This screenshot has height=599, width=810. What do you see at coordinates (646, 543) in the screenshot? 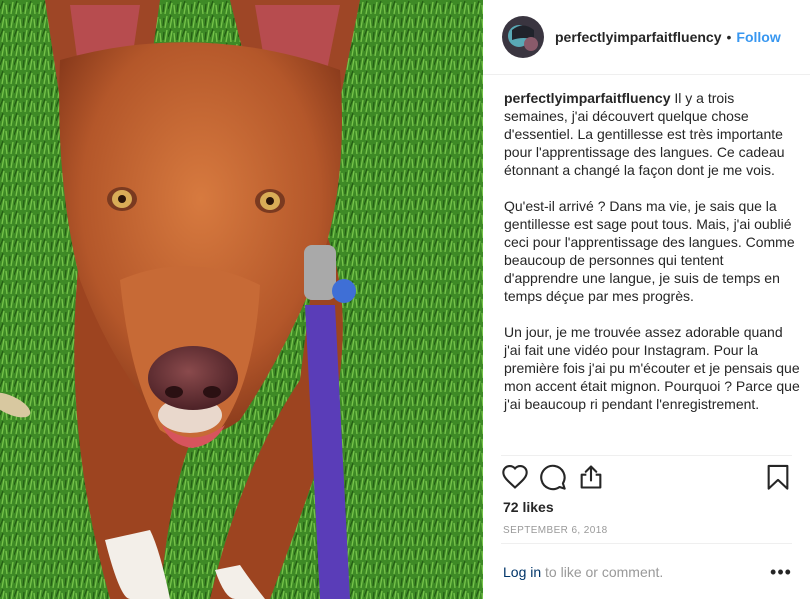
I see `login-divider` at bounding box center [646, 543].